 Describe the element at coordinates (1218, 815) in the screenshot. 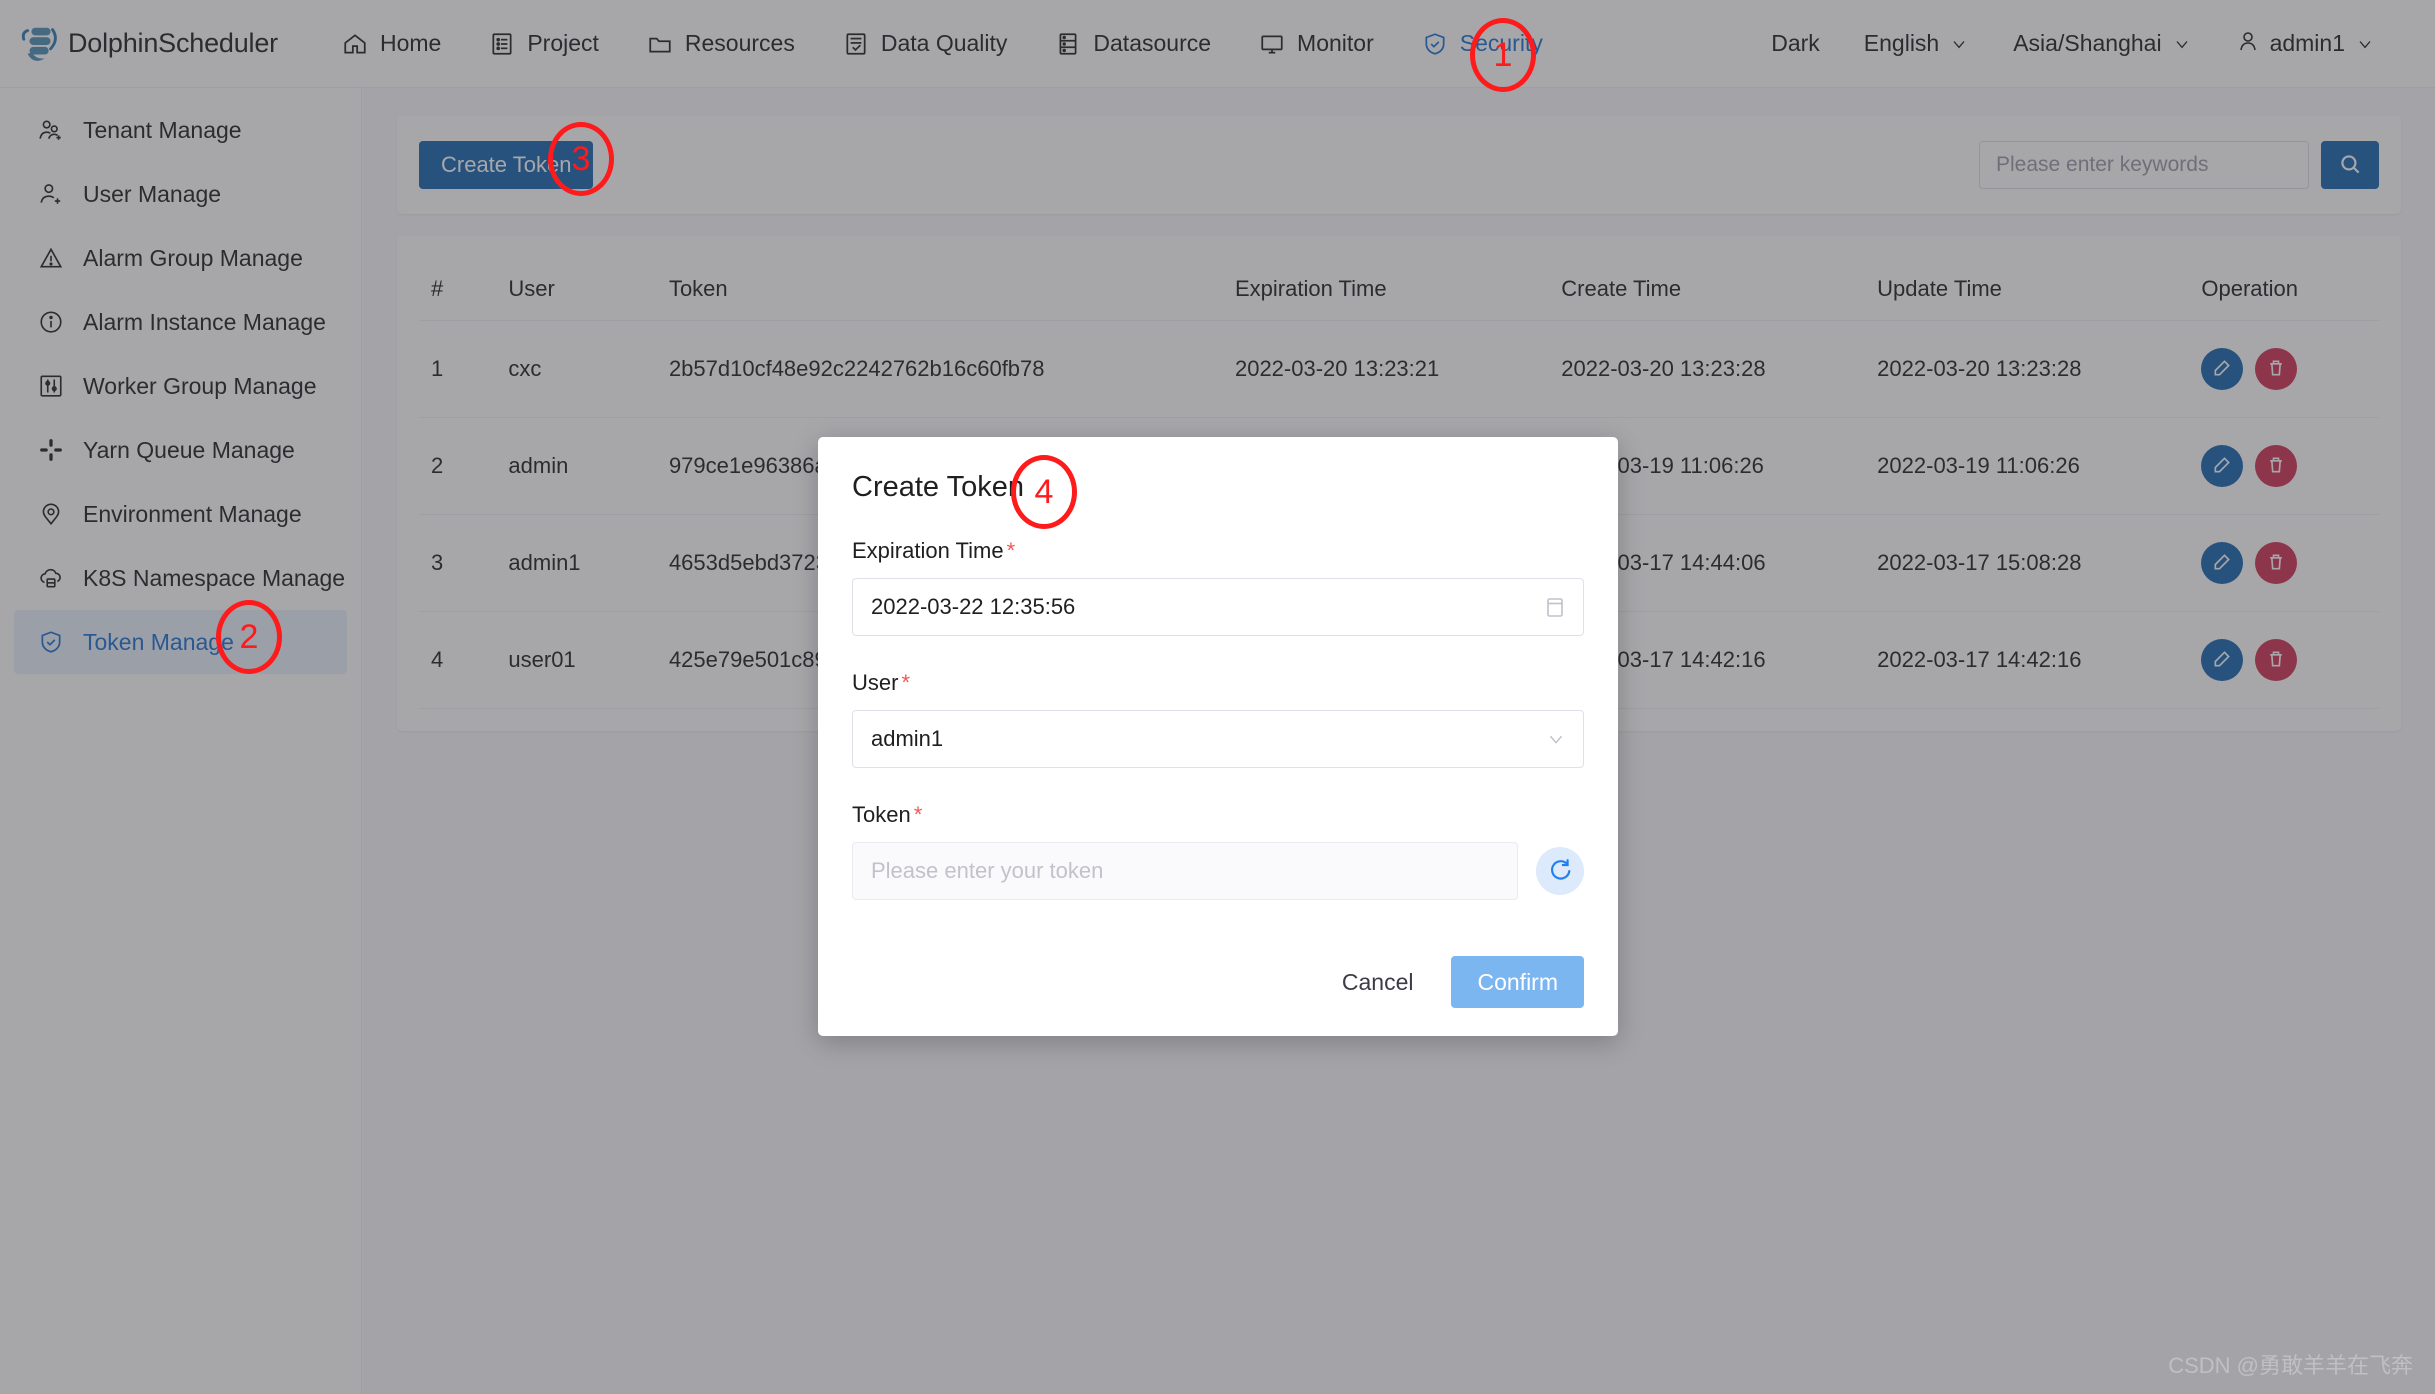

I see `token-label: Token *` at that location.